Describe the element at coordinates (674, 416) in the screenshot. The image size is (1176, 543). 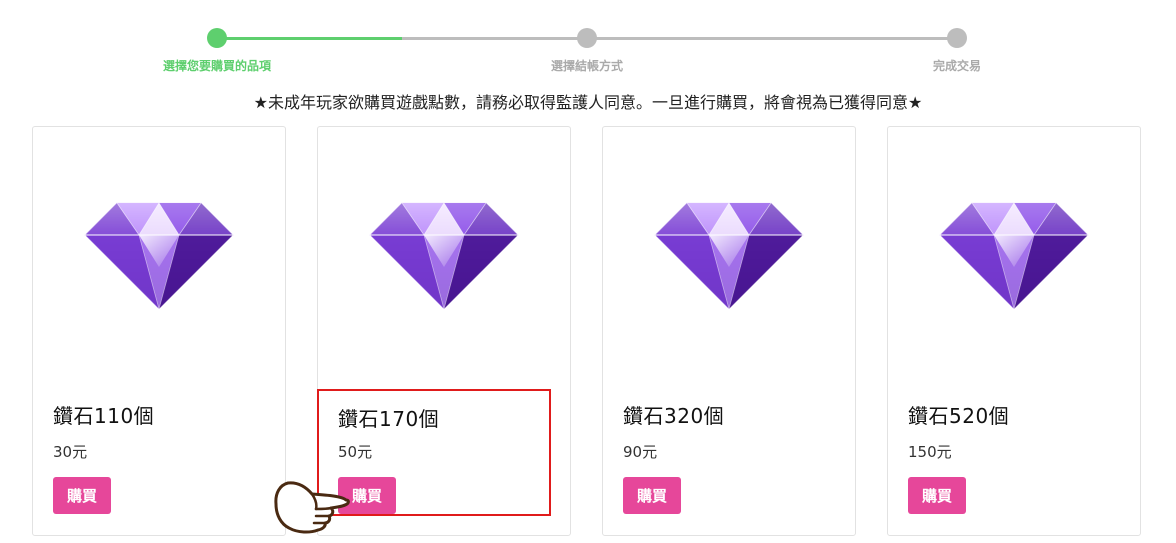
I see `product-name: 鑽石320個` at that location.